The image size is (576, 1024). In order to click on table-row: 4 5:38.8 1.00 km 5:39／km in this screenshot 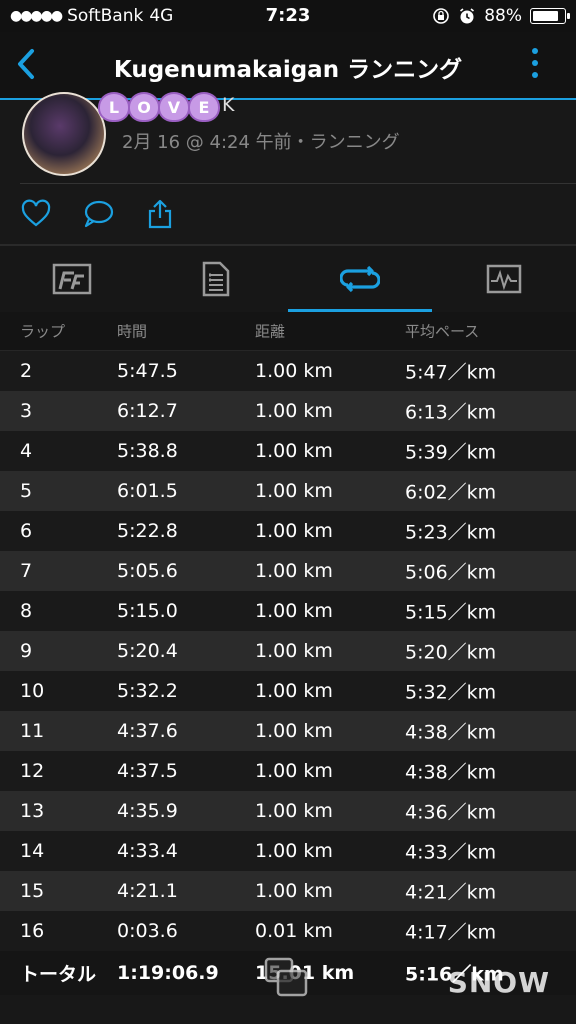, I will do `click(288, 451)`.